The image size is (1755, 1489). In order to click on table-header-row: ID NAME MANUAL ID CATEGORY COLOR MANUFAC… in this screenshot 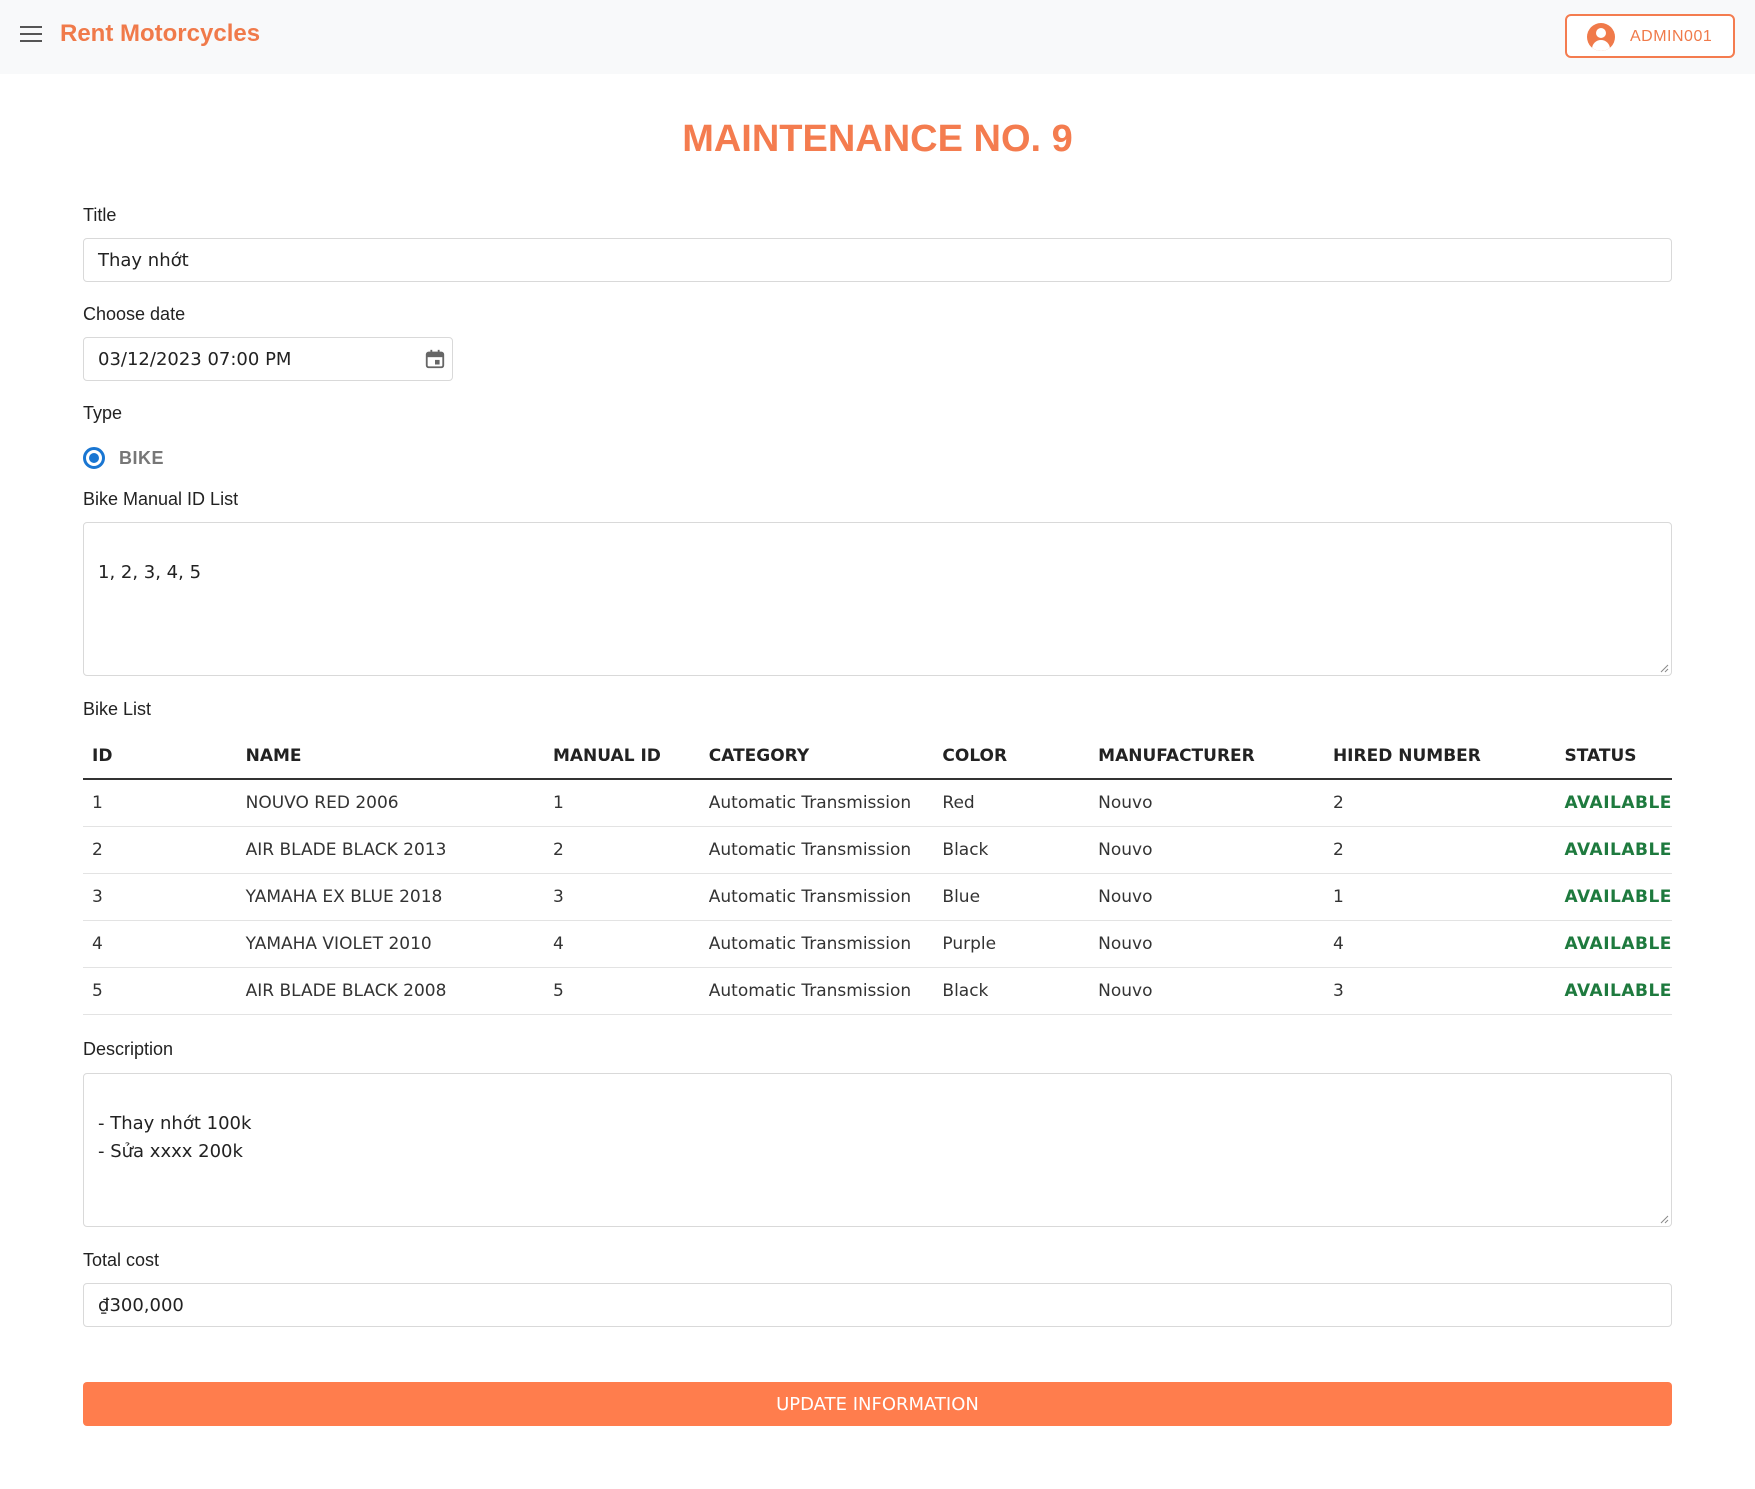, I will do `click(877, 757)`.